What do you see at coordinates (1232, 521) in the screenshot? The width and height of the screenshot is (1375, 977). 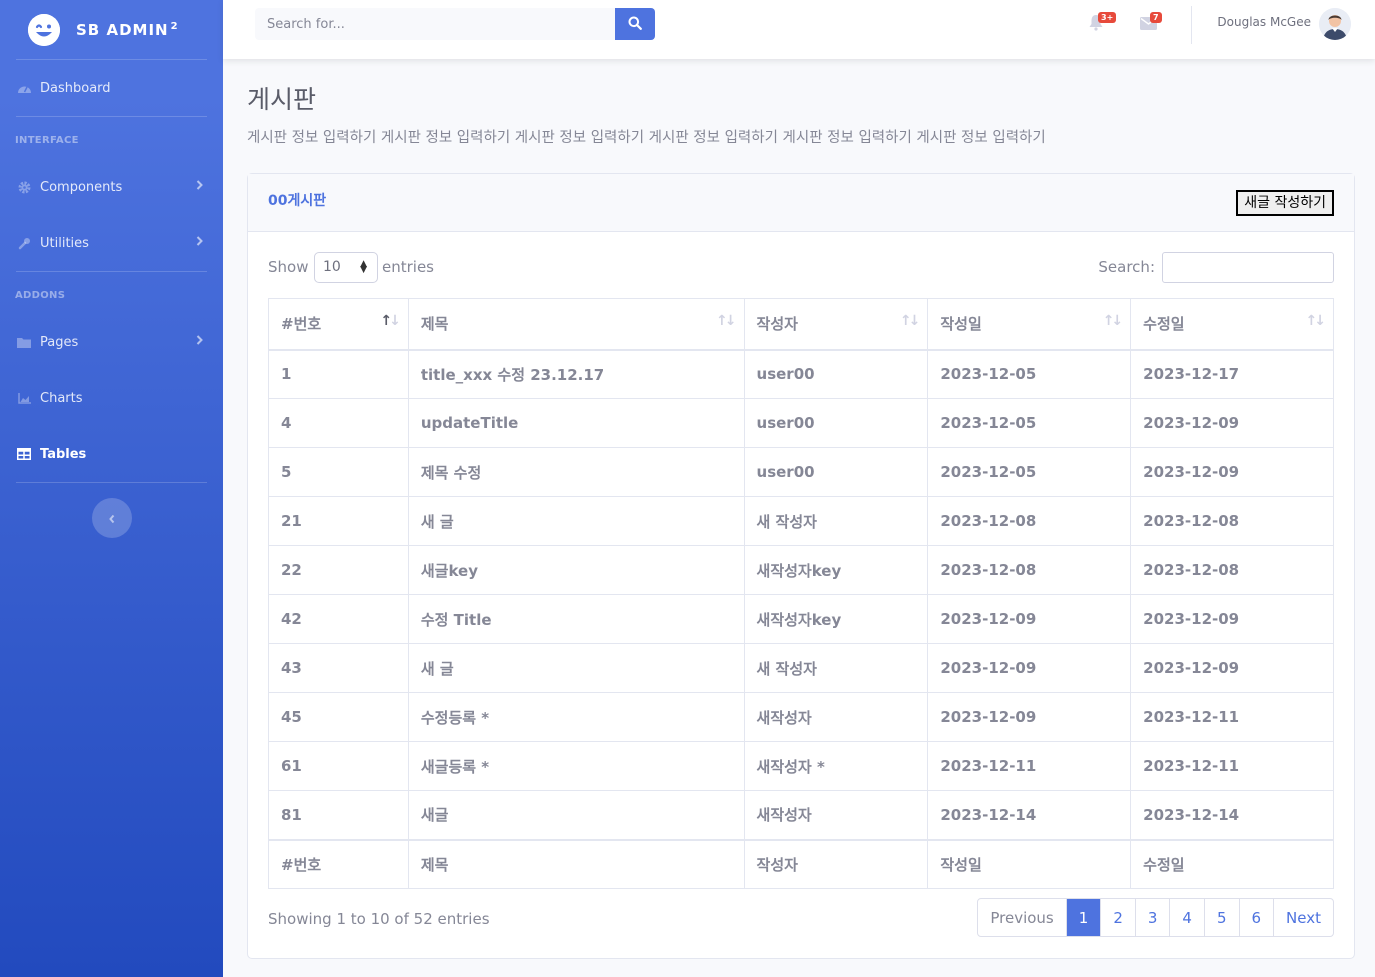 I see `cell-modified: 2023-12-08` at bounding box center [1232, 521].